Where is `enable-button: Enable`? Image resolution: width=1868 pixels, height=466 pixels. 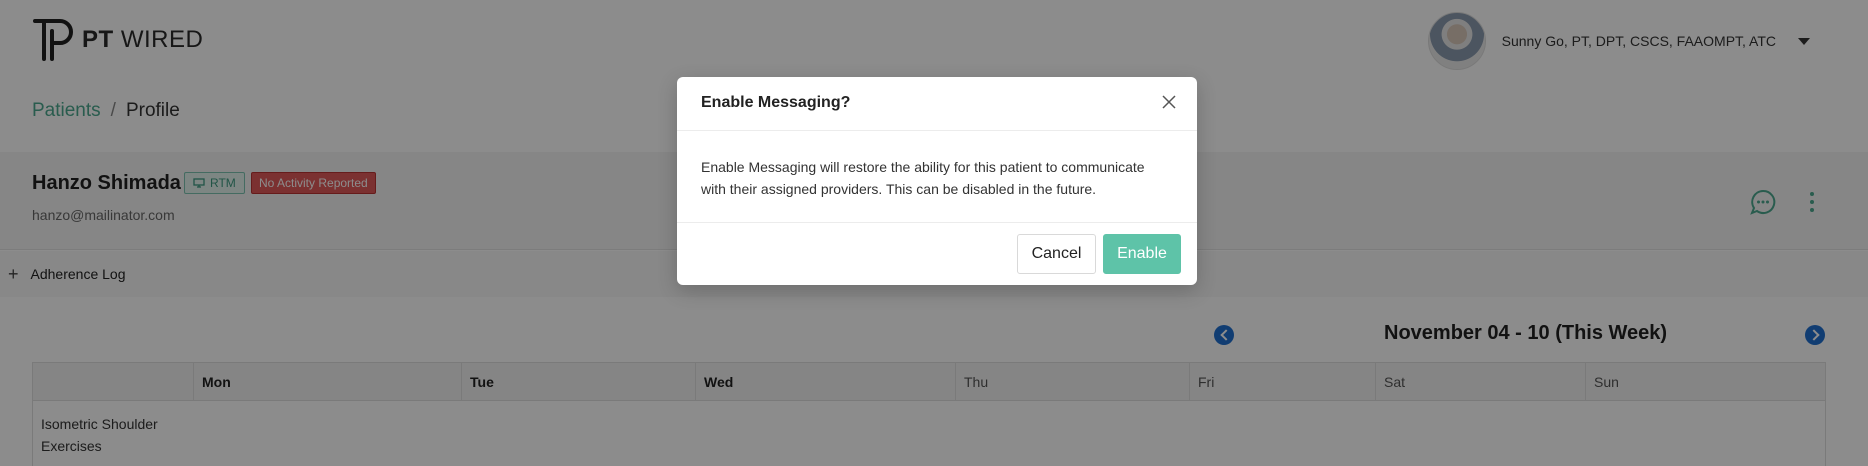
enable-button: Enable is located at coordinates (1142, 254).